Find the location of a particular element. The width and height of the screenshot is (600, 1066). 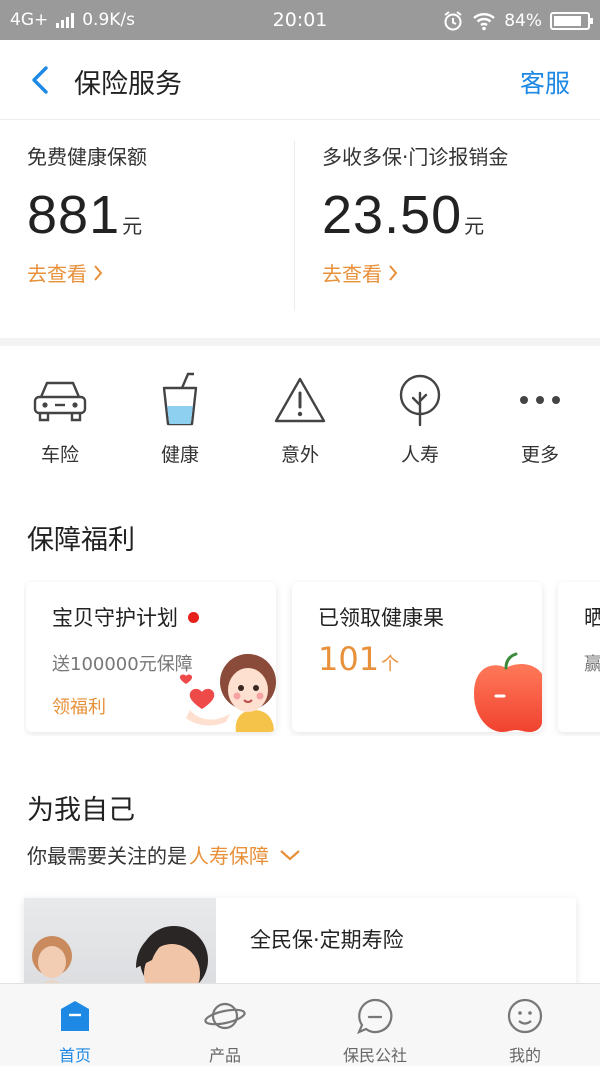

insurance-categories: 车险 健康 意外 人寿 更多 is located at coordinates (300, 422).